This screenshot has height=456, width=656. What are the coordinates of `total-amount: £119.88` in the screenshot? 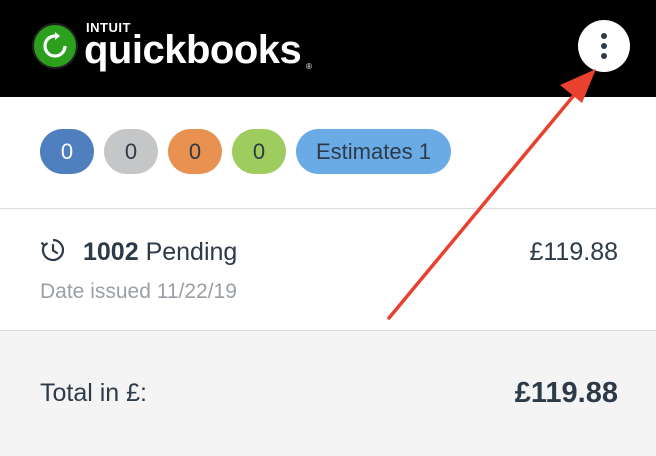 It's located at (566, 393).